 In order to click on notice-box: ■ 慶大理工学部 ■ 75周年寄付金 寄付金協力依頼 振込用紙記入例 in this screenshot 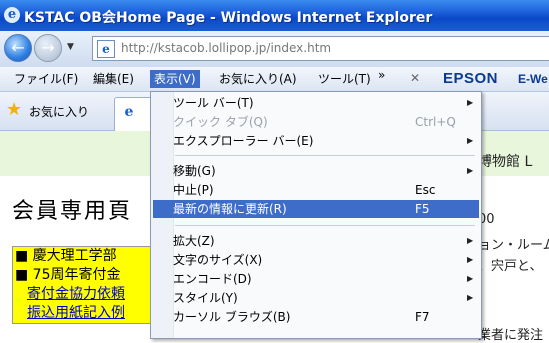, I will do `click(83, 285)`.